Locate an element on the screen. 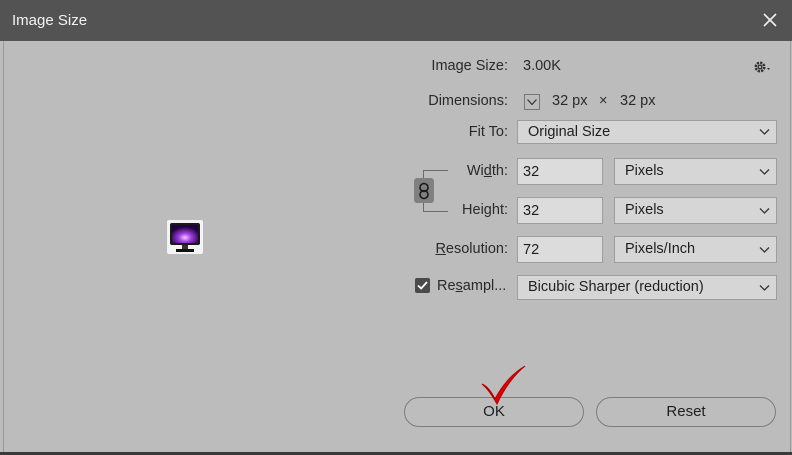 This screenshot has width=792, height=455. checkbox-check-icon is located at coordinates (422, 285).